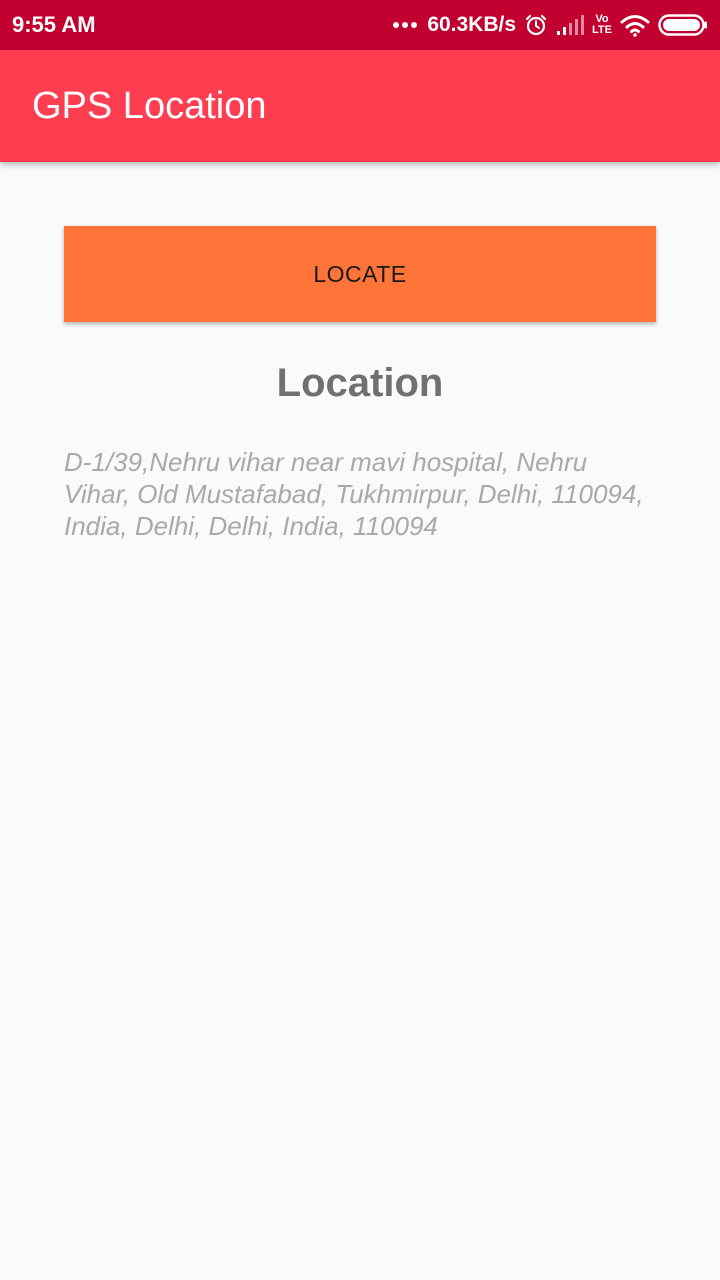  What do you see at coordinates (635, 26) in the screenshot?
I see `wifi-icon` at bounding box center [635, 26].